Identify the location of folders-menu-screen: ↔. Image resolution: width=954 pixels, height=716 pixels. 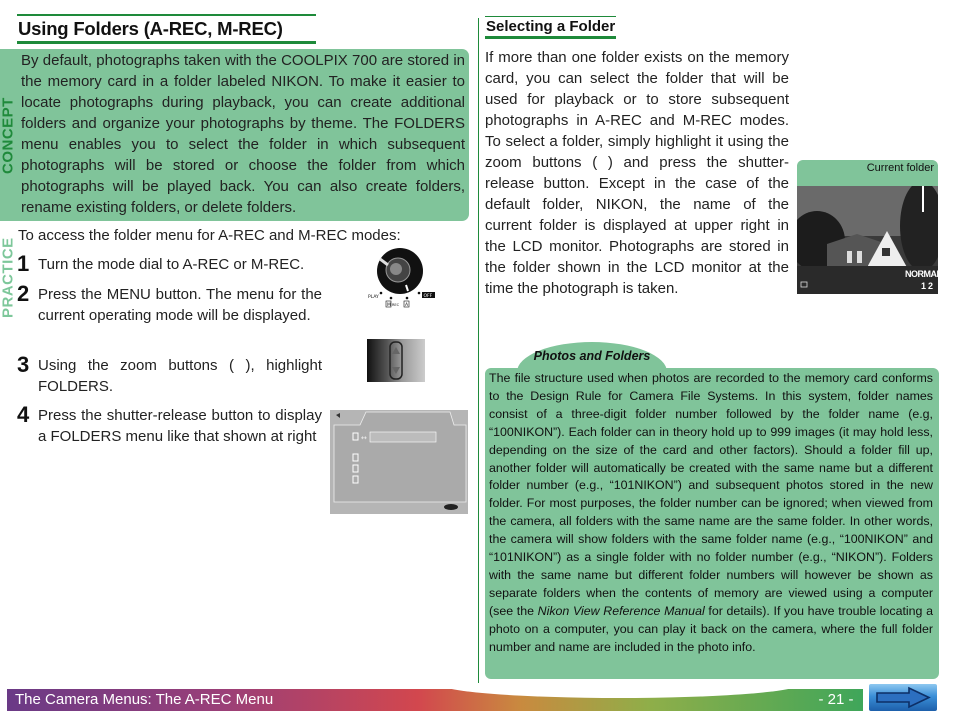
(399, 462).